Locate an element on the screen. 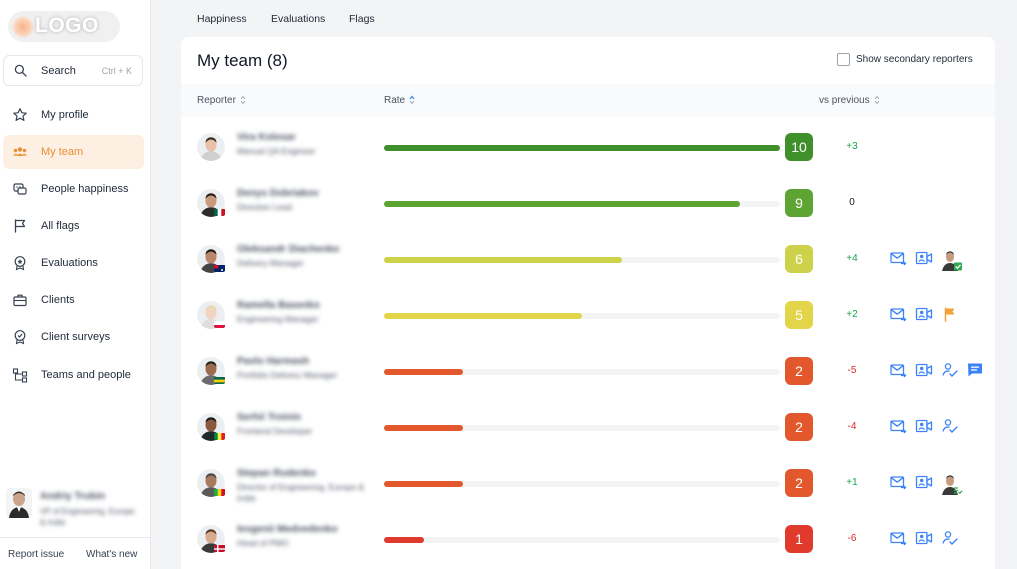 The height and width of the screenshot is (569, 1017). sidebar-item-label: Teams and people is located at coordinates (86, 375).